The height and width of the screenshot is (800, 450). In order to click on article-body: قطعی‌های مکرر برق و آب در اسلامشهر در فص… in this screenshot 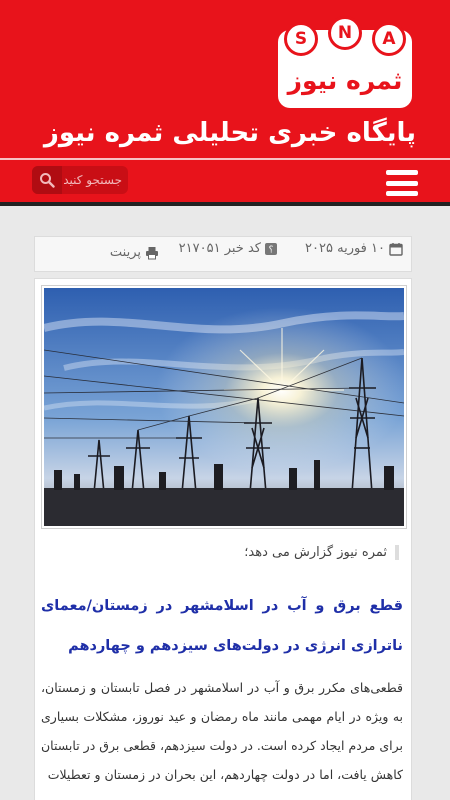, I will do `click(222, 731)`.